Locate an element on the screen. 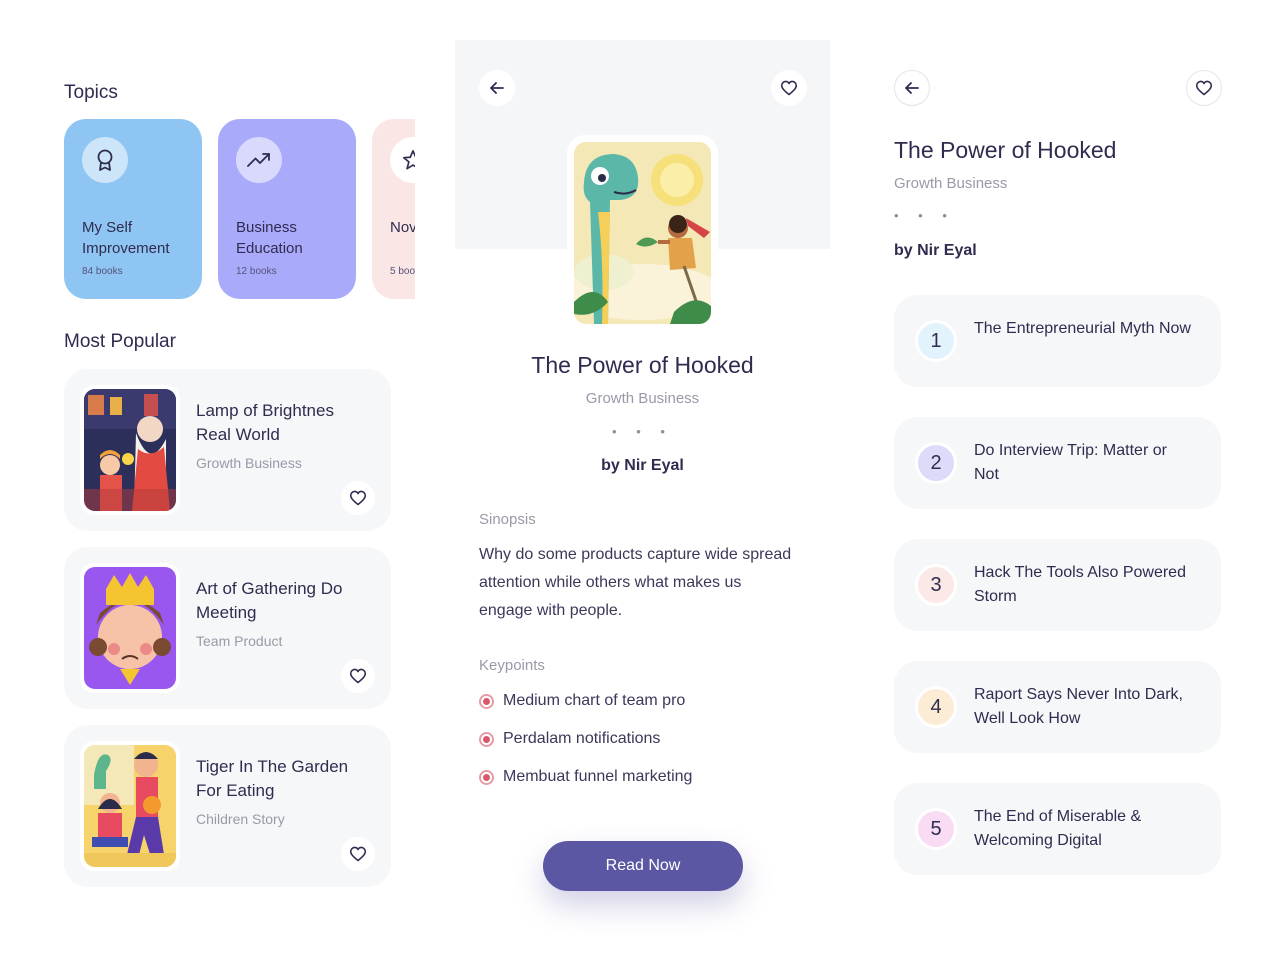  chapter-number: 3 is located at coordinates (936, 585).